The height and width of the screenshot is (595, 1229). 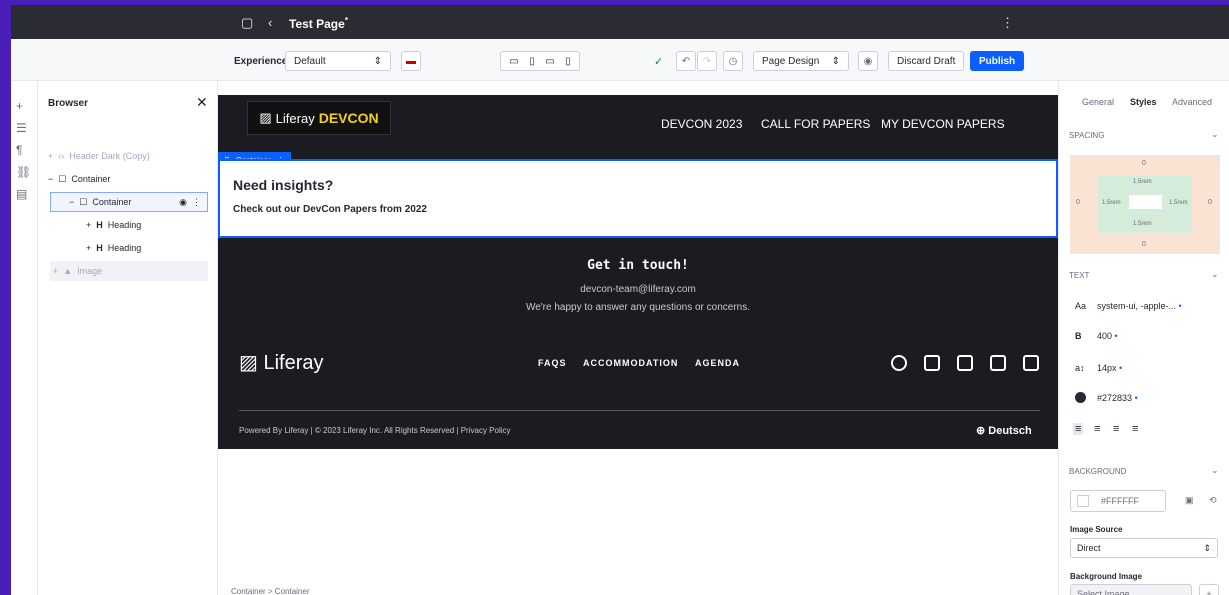 I want to click on publish-button: Publish, so click(x=997, y=61).